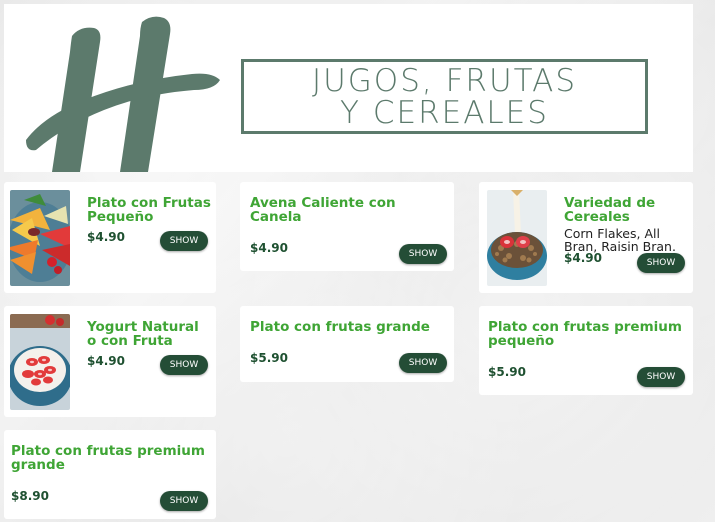 Image resolution: width=715 pixels, height=522 pixels. Describe the element at coordinates (323, 210) in the screenshot. I see `menu-item-name: Avena Caliente con Canela` at that location.